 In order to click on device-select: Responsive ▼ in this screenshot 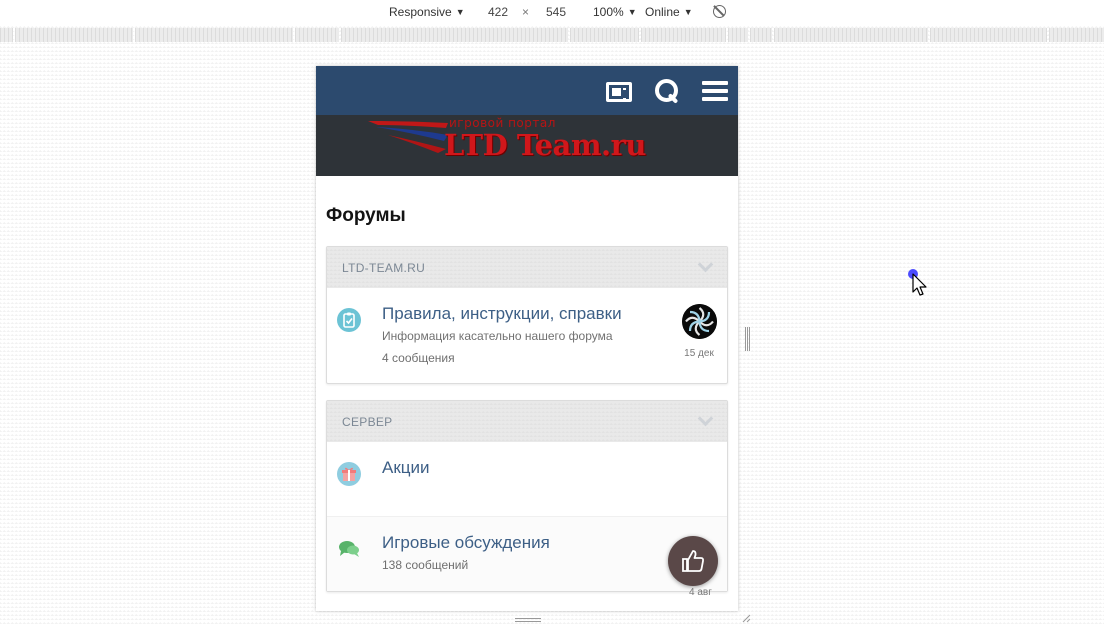, I will do `click(427, 12)`.